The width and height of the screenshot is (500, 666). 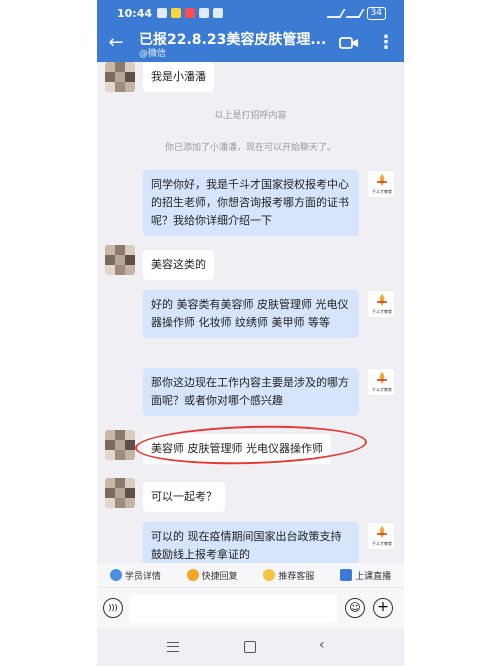 I want to click on back-icon: ‹, so click(x=322, y=645).